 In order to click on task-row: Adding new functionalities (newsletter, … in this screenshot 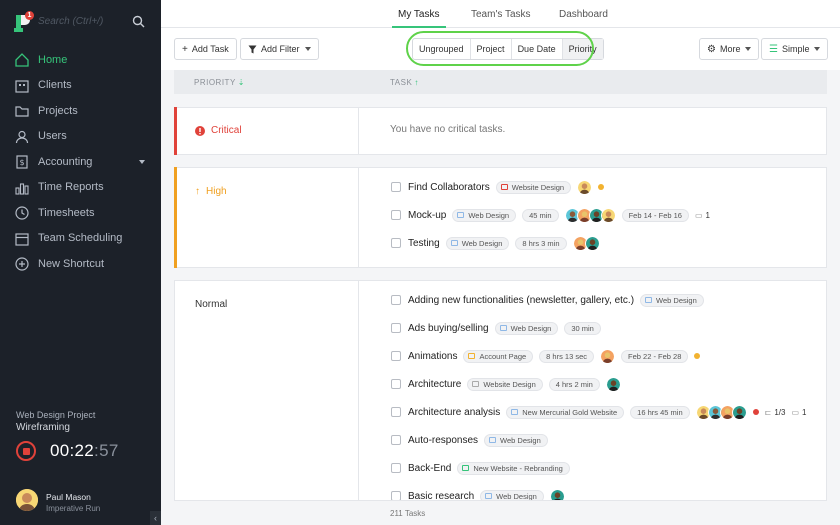, I will do `click(550, 300)`.